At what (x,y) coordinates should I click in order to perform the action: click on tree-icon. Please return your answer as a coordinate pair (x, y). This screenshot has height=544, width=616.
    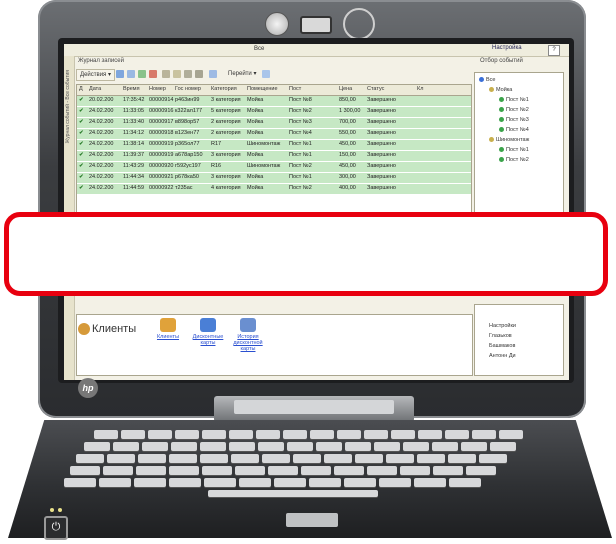
    Looking at the image, I should click on (213, 74).